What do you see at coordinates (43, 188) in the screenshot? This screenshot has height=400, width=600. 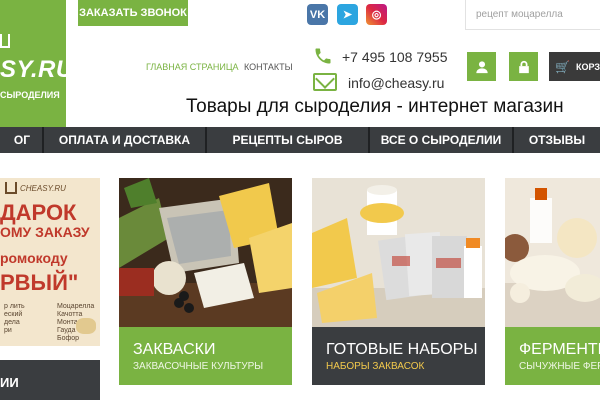 I see `promo-brand: CHEASY.RU` at bounding box center [43, 188].